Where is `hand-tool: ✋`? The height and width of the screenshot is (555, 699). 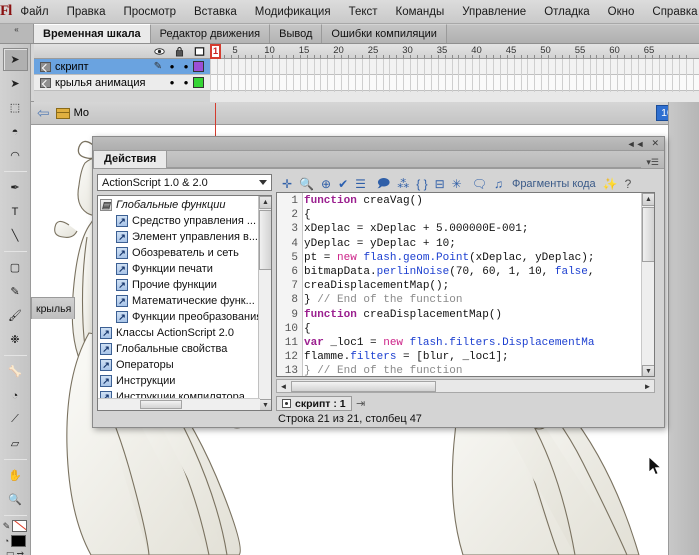 hand-tool: ✋ is located at coordinates (15, 475).